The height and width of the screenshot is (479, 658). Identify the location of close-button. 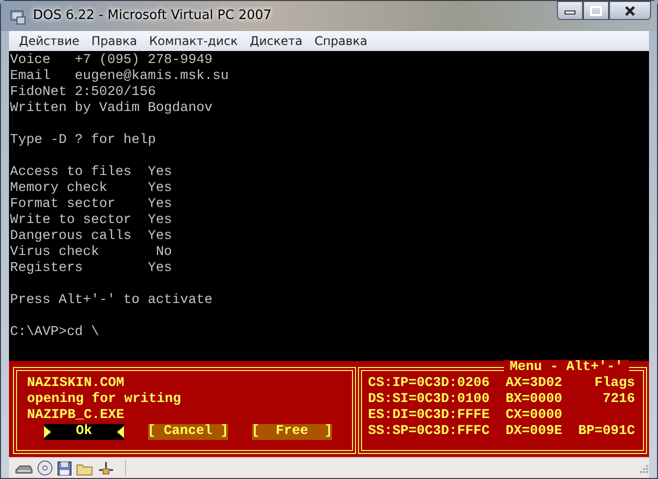
(630, 10).